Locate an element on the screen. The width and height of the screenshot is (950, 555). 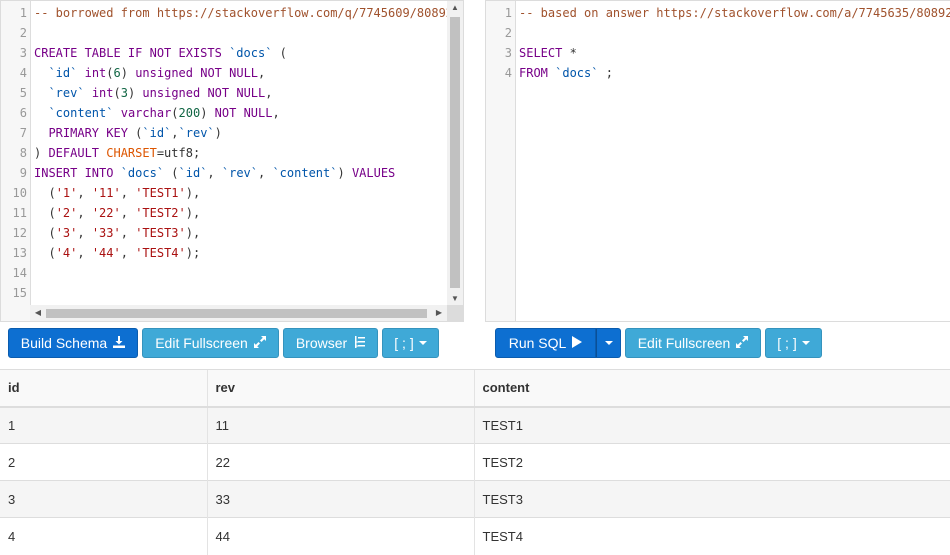
code-token: unsigned NOT NULL is located at coordinates (197, 73).